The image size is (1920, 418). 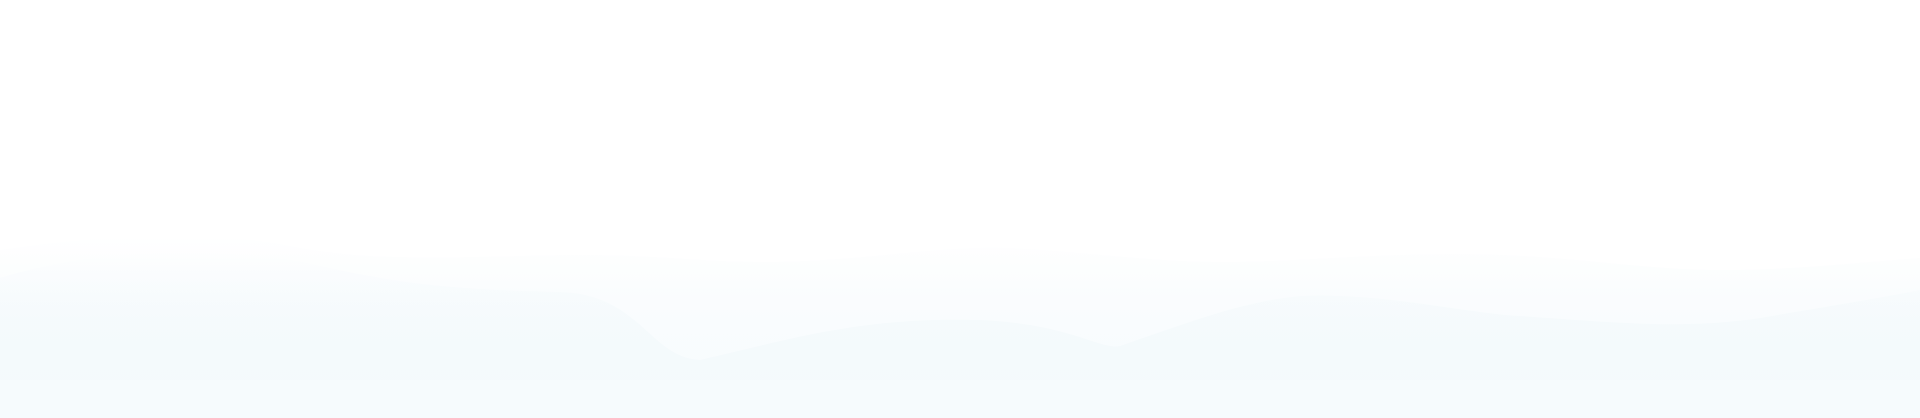 What do you see at coordinates (960, 399) in the screenshot?
I see `wave-base-band` at bounding box center [960, 399].